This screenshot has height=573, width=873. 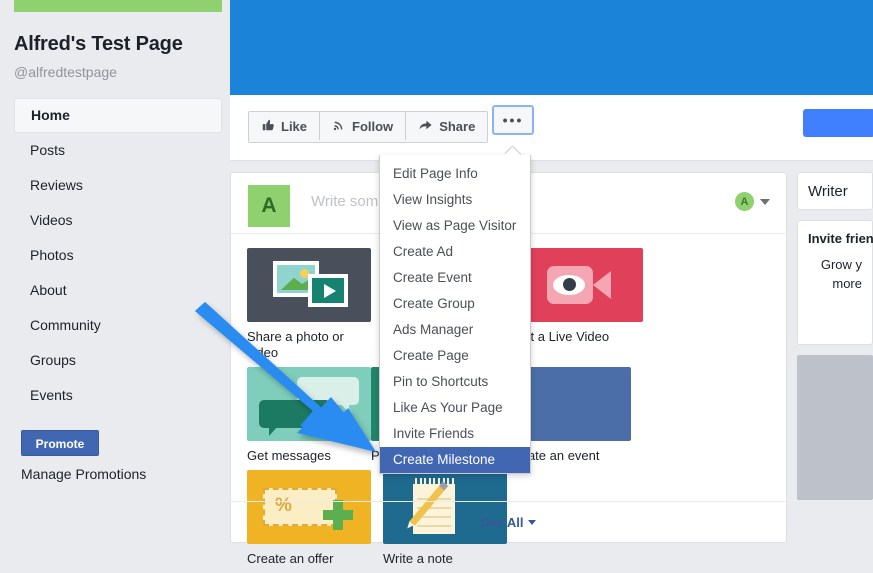 I want to click on menu-item-create-page: Create Page, so click(x=455, y=356).